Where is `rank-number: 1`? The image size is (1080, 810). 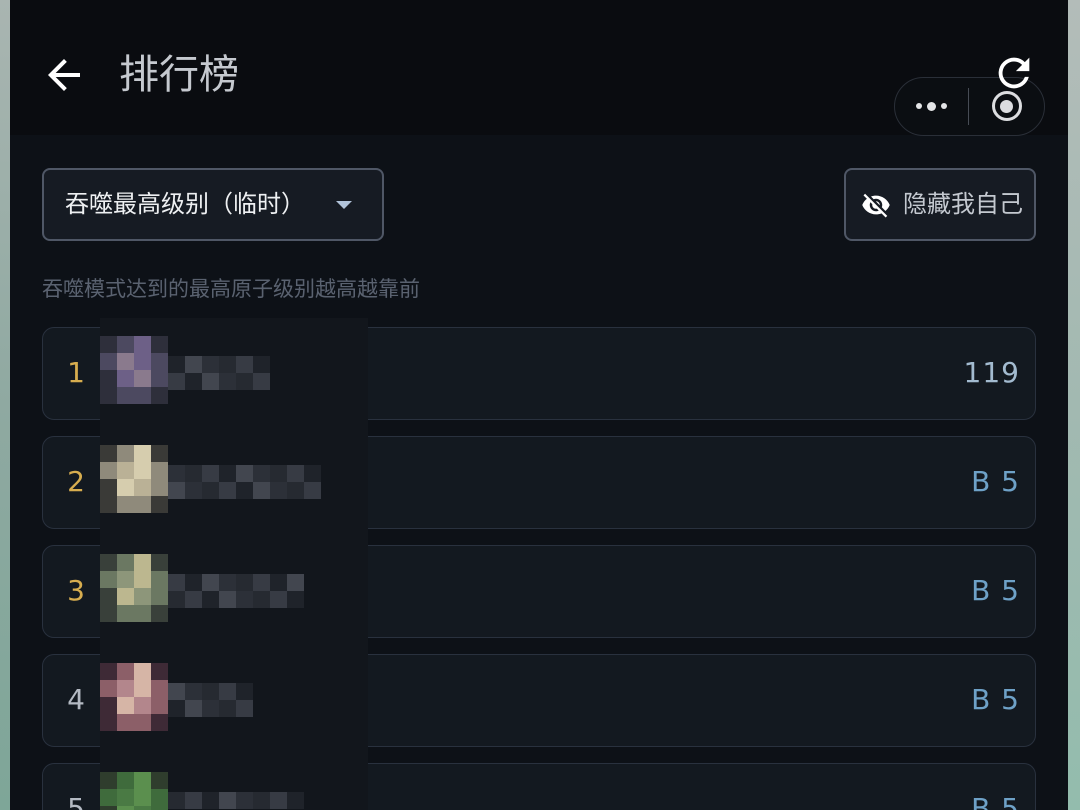 rank-number: 1 is located at coordinates (76, 372).